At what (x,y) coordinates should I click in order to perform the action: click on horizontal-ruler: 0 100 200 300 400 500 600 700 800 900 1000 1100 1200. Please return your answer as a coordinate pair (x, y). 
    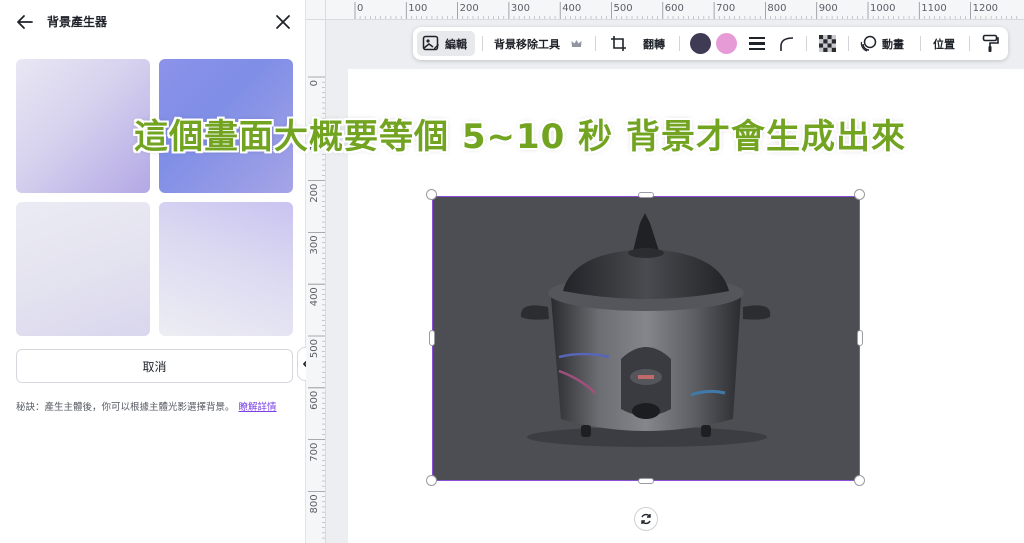
    Looking at the image, I should click on (675, 10).